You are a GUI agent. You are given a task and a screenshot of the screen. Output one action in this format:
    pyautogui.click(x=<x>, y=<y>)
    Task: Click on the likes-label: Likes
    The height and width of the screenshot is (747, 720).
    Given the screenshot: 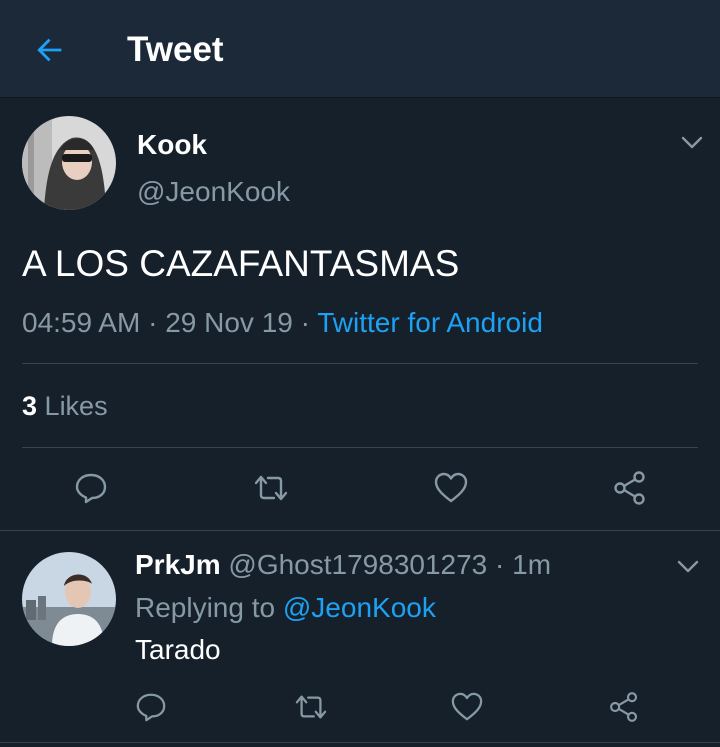 What is the action you would take?
    pyautogui.click(x=76, y=406)
    